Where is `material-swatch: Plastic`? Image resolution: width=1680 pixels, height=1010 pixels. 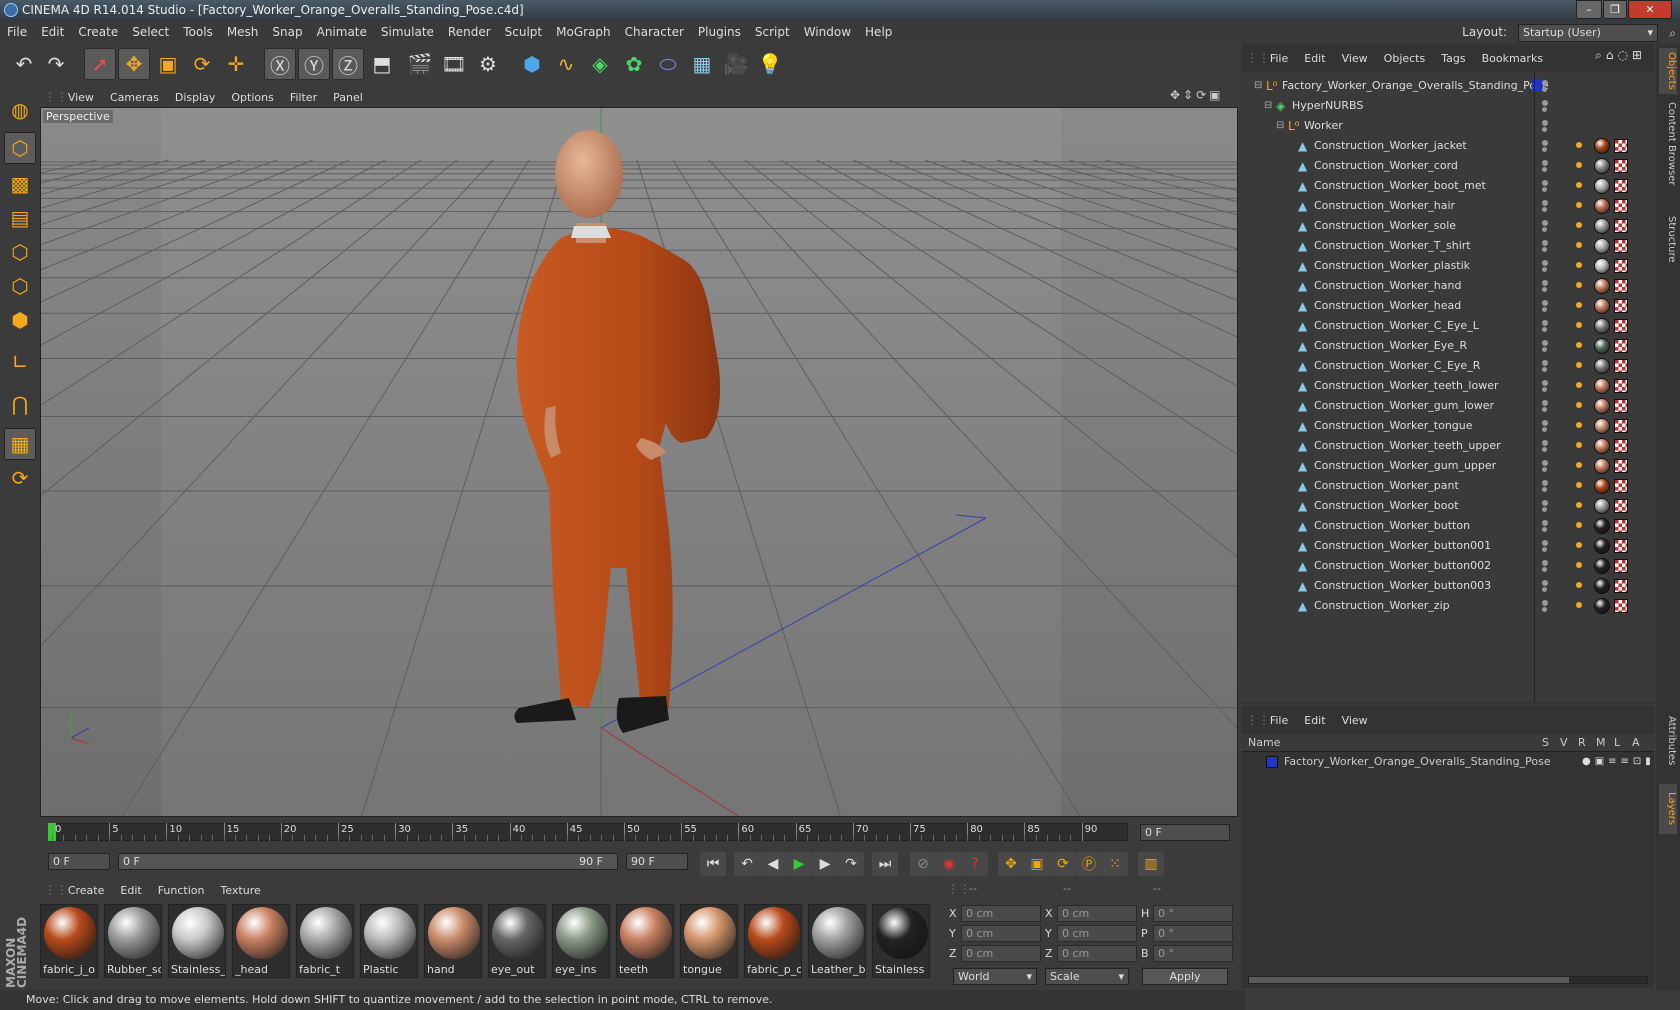 material-swatch: Plastic is located at coordinates (389, 941).